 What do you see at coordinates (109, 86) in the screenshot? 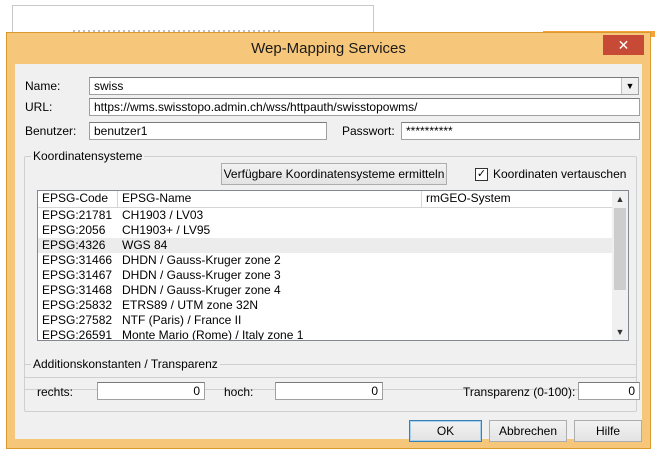
I see `name-value: swiss` at bounding box center [109, 86].